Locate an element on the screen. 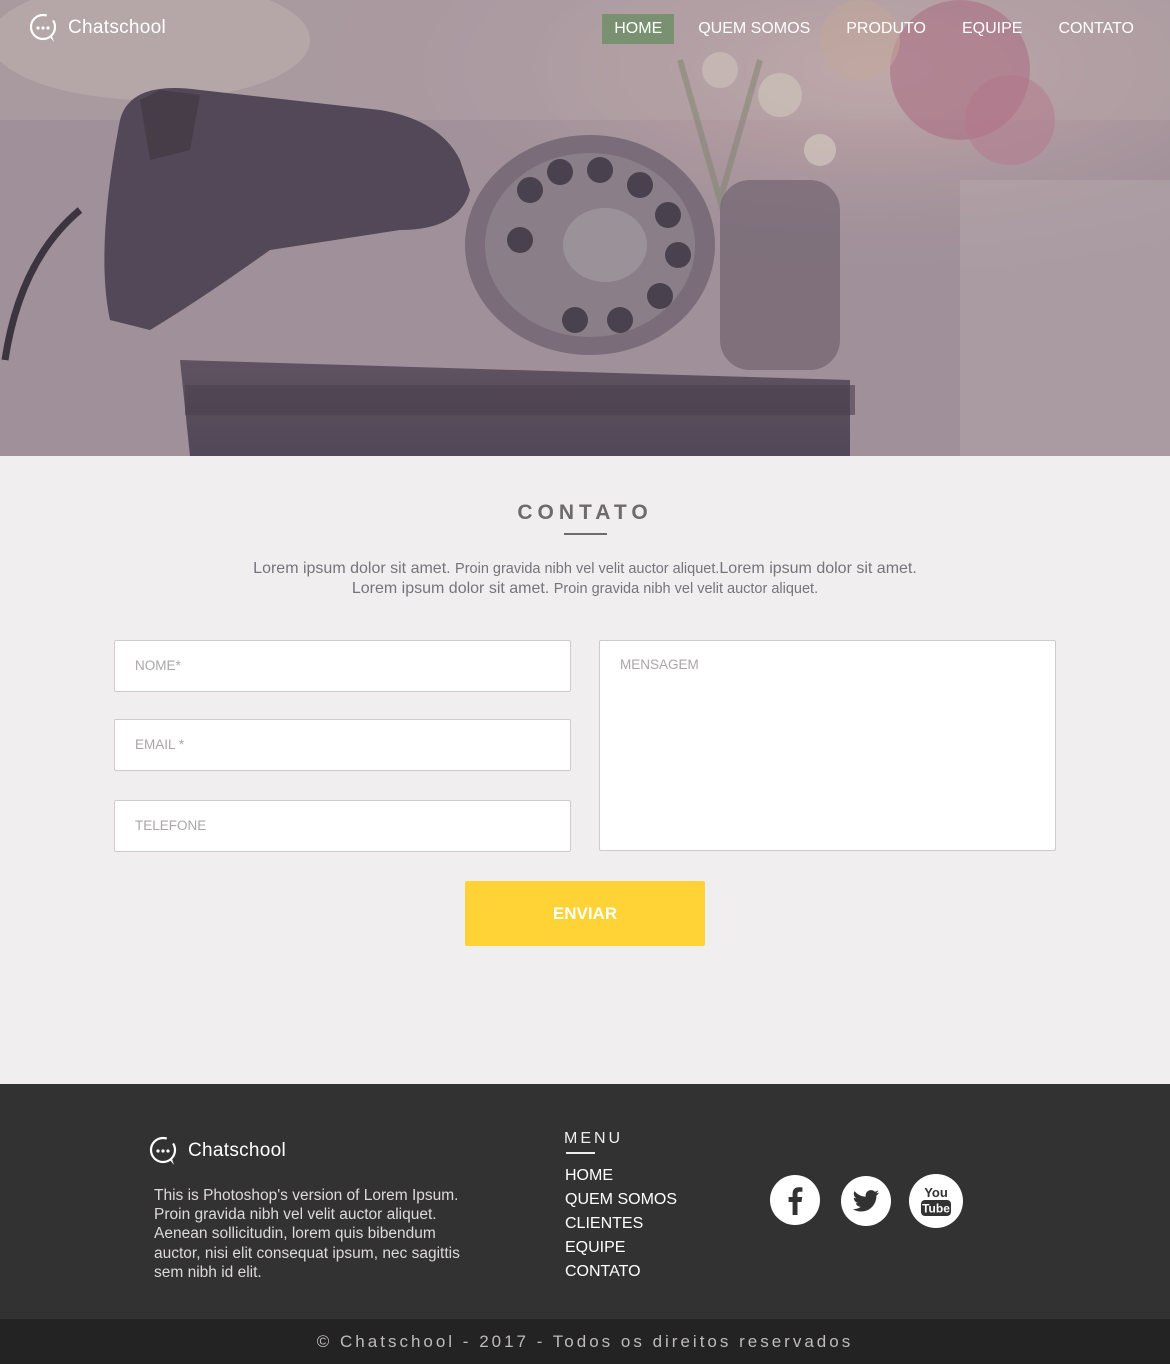  footer-link-home: HOME is located at coordinates (621, 1176).